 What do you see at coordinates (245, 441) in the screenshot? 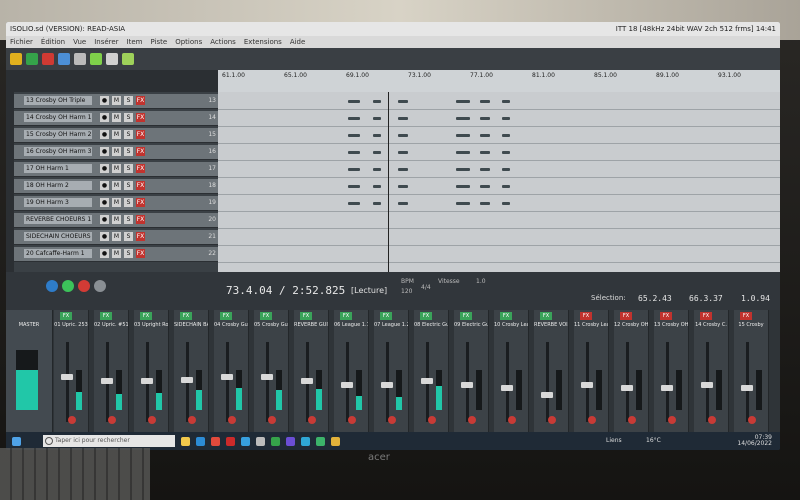
I see `mail-icon` at bounding box center [245, 441].